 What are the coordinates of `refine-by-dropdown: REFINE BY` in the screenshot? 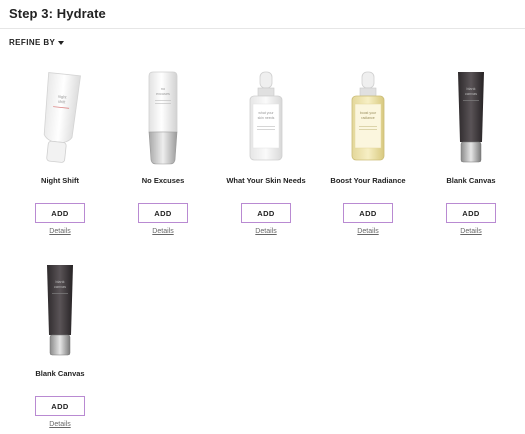 It's located at (37, 42).